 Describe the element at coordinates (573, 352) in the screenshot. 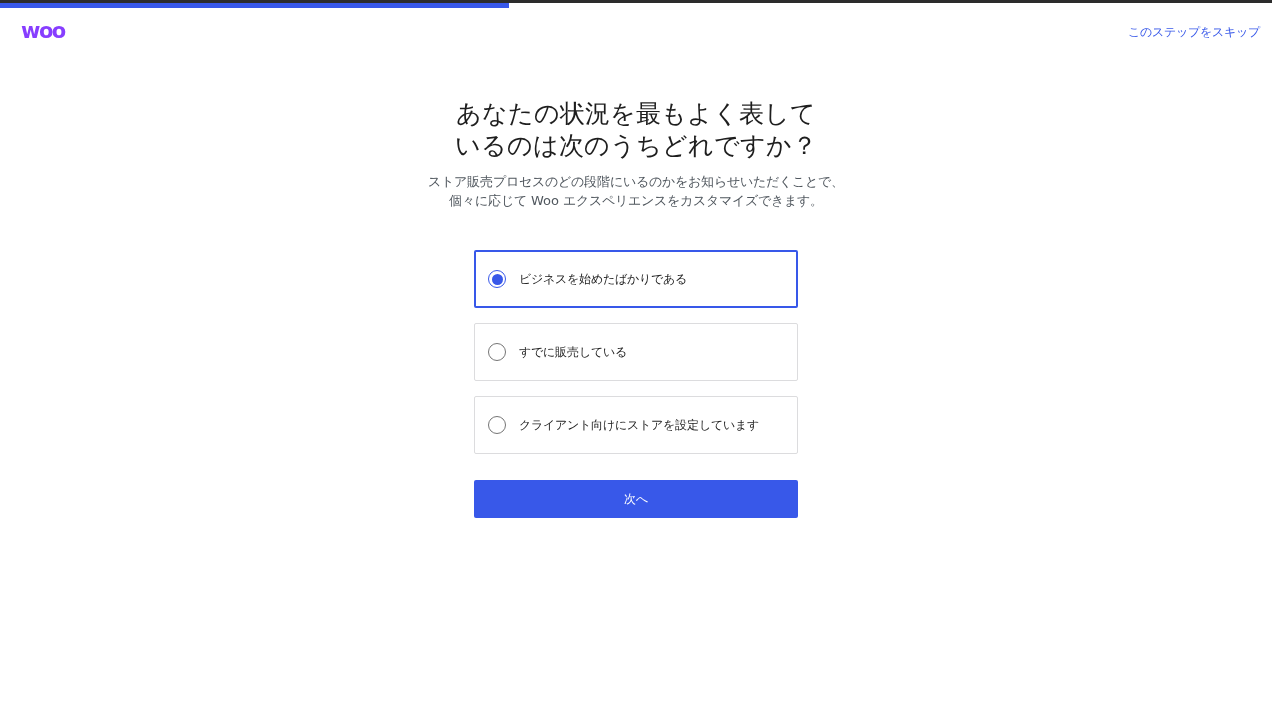

I see `option-label: すでに販売している` at that location.